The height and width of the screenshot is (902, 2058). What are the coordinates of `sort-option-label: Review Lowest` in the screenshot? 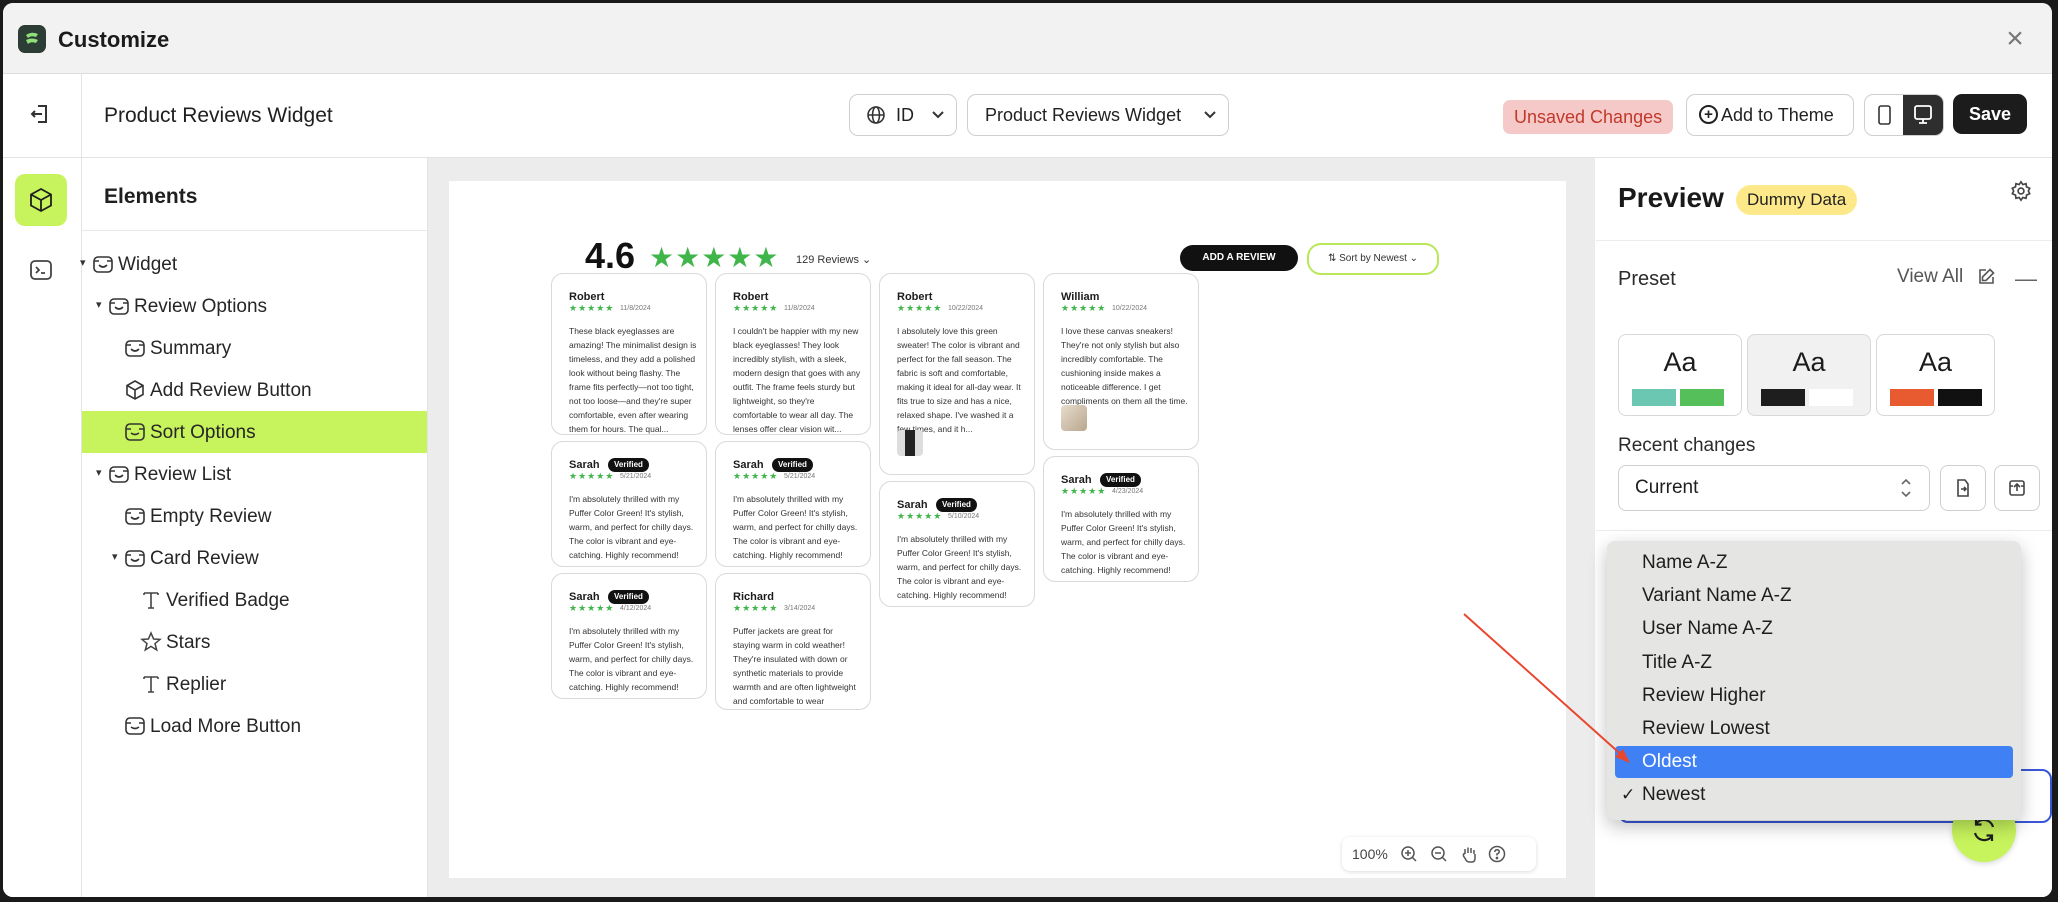 It's located at (1706, 728).